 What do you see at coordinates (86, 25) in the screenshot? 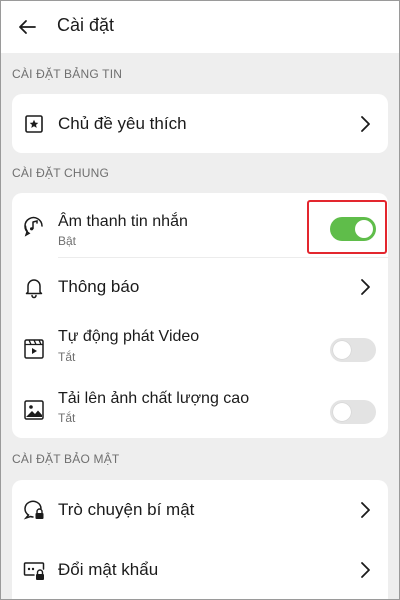
I see `page-title: Cài đặt` at bounding box center [86, 25].